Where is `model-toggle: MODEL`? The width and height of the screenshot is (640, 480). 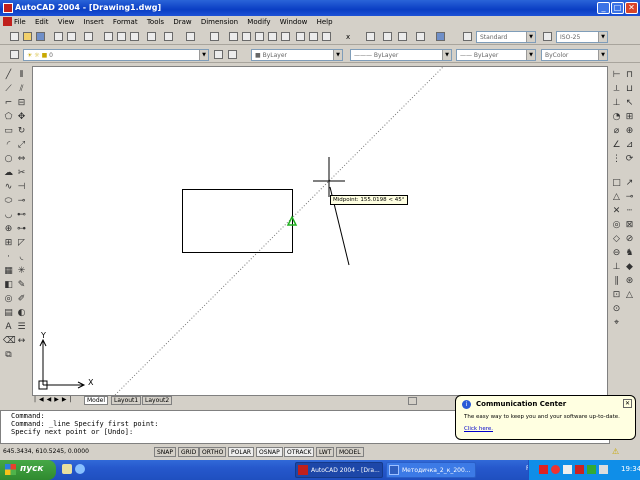
model-toggle: MODEL is located at coordinates (350, 452).